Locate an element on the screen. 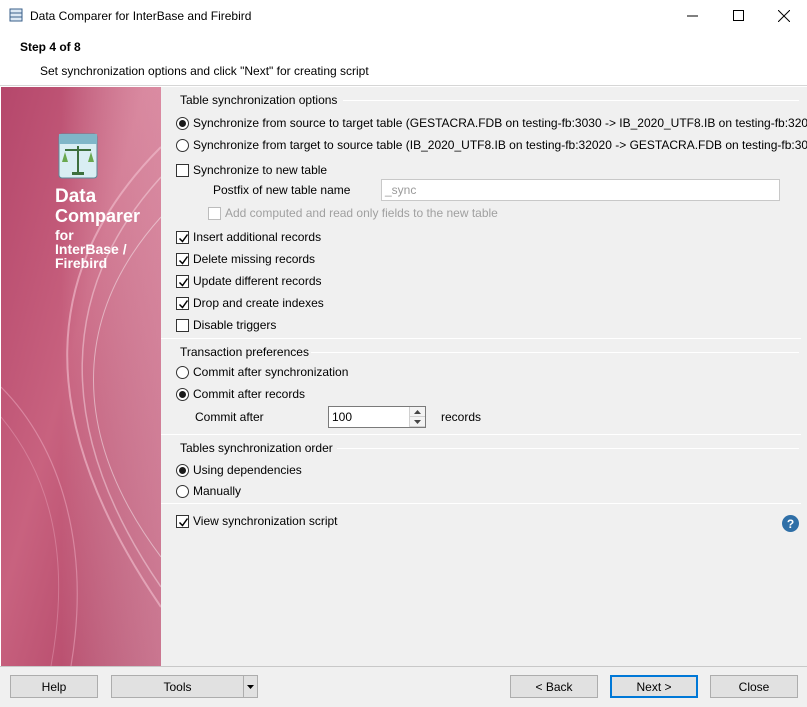 Image resolution: width=807 pixels, height=707 pixels. close-button-label: Close is located at coordinates (754, 686).